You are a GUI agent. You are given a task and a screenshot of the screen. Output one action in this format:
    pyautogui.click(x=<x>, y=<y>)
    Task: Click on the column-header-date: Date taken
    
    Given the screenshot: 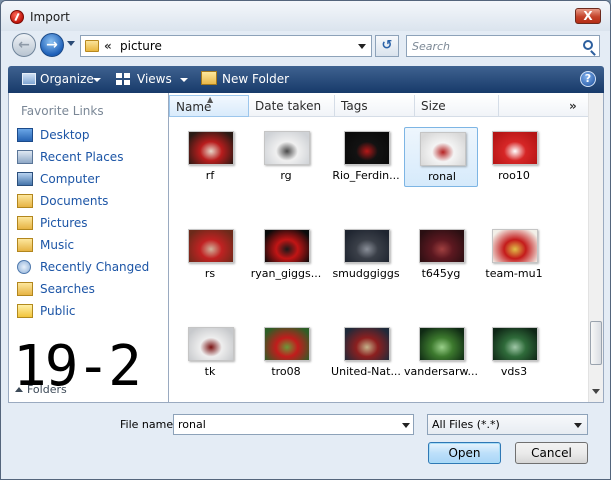 What is the action you would take?
    pyautogui.click(x=292, y=106)
    